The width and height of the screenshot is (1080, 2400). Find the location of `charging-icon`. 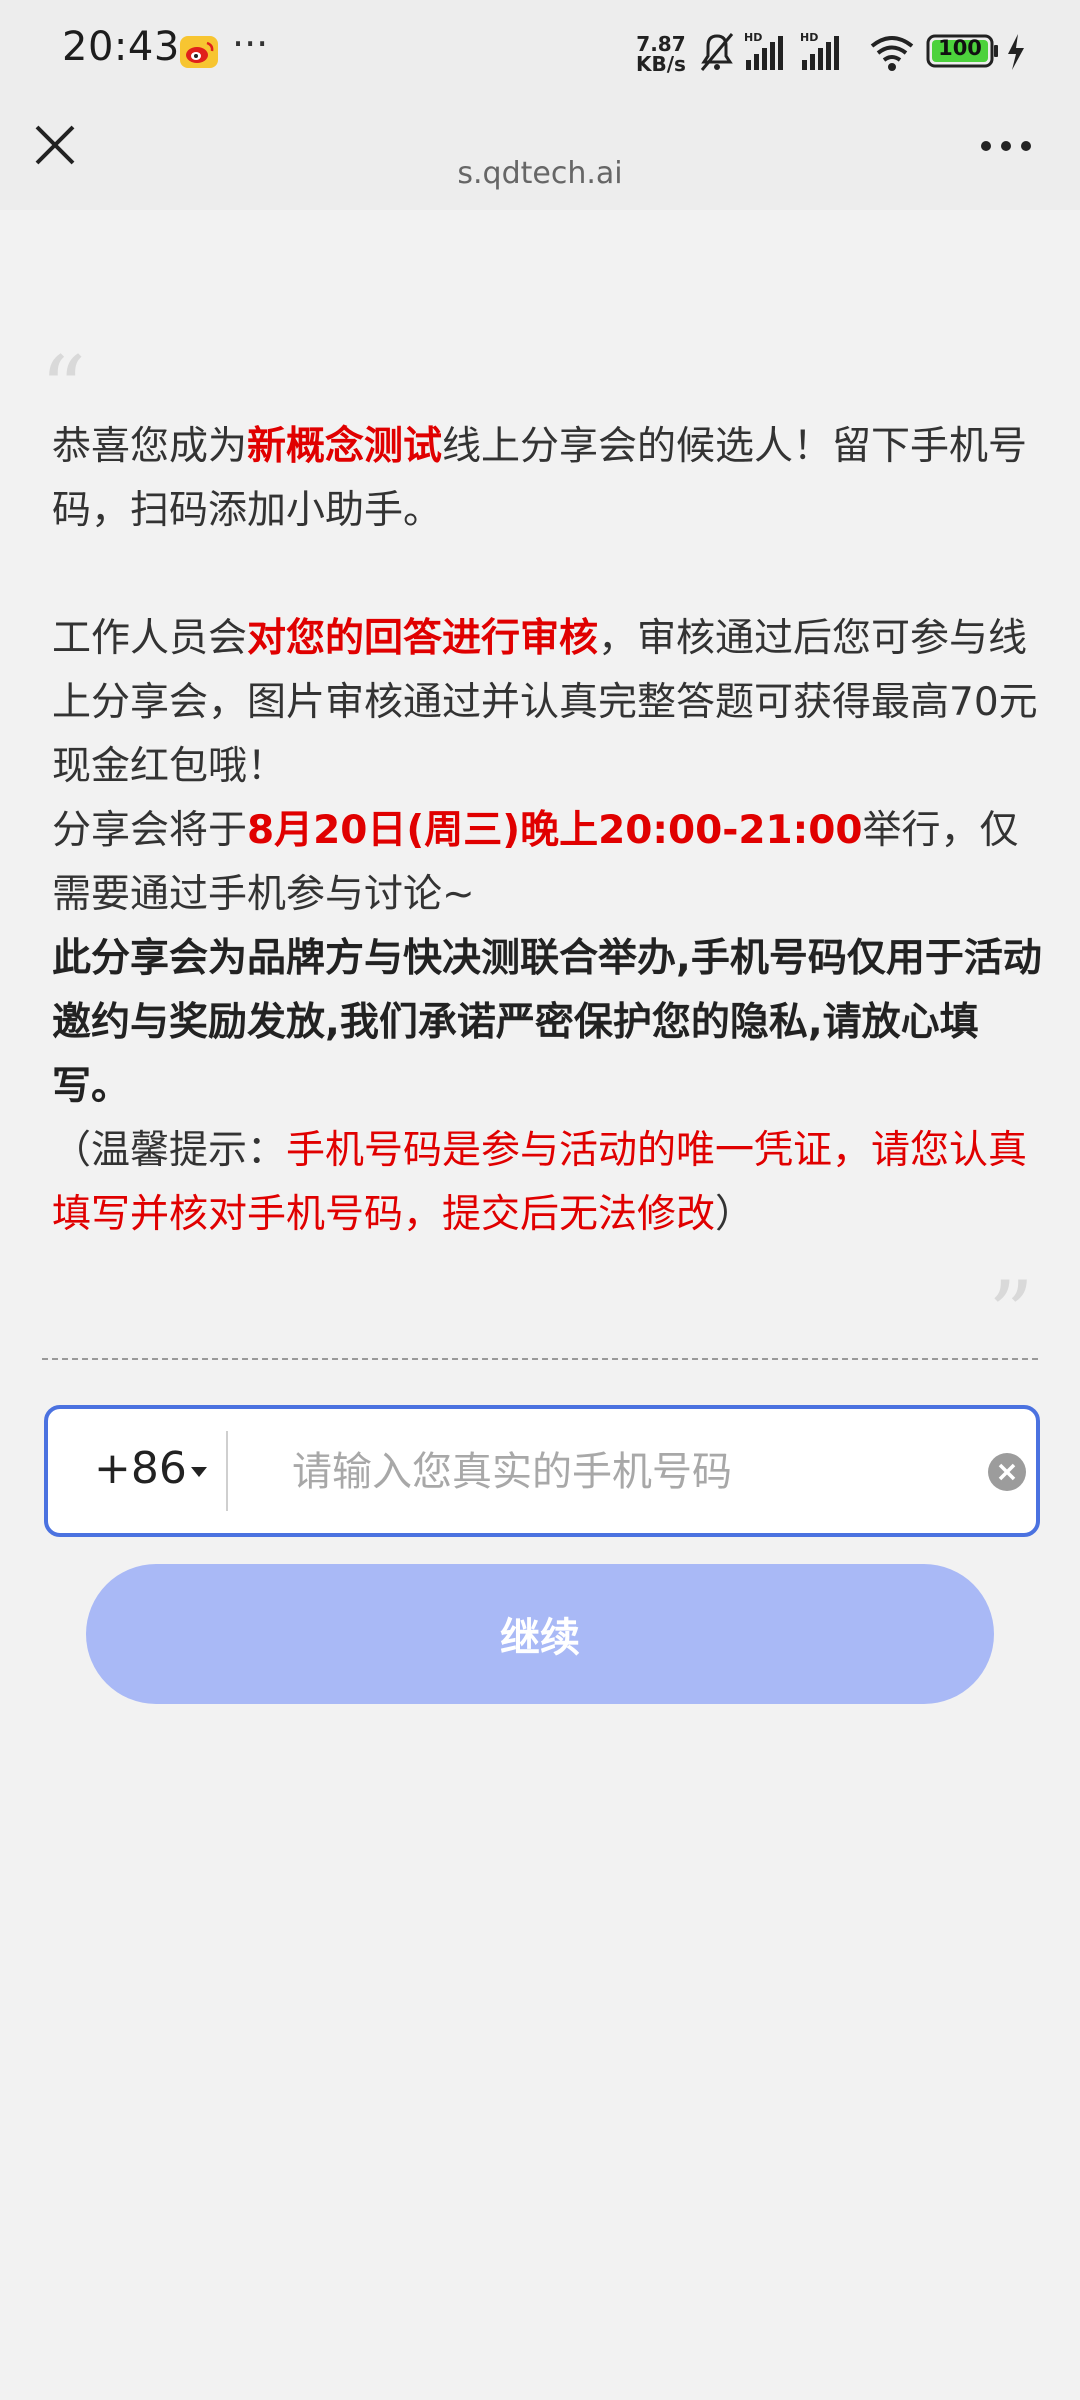

charging-icon is located at coordinates (1016, 52).